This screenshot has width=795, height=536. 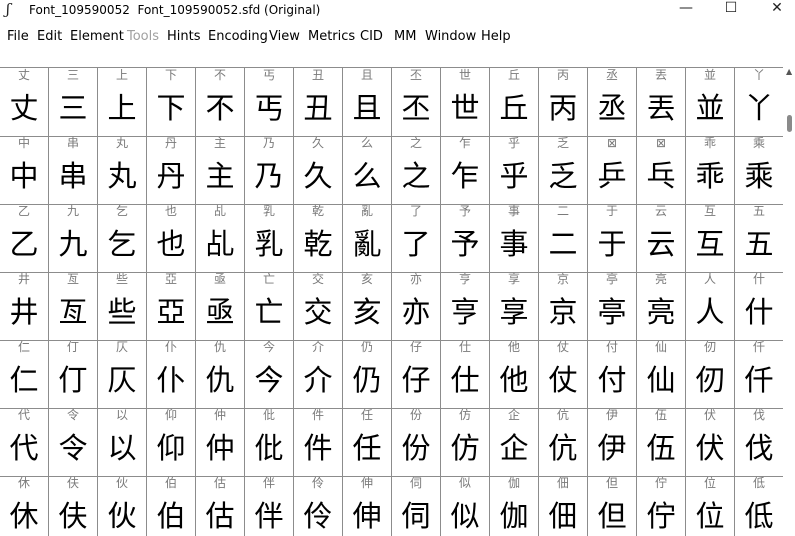 What do you see at coordinates (220, 442) in the screenshot?
I see `glyph-cell: 仲仲` at bounding box center [220, 442].